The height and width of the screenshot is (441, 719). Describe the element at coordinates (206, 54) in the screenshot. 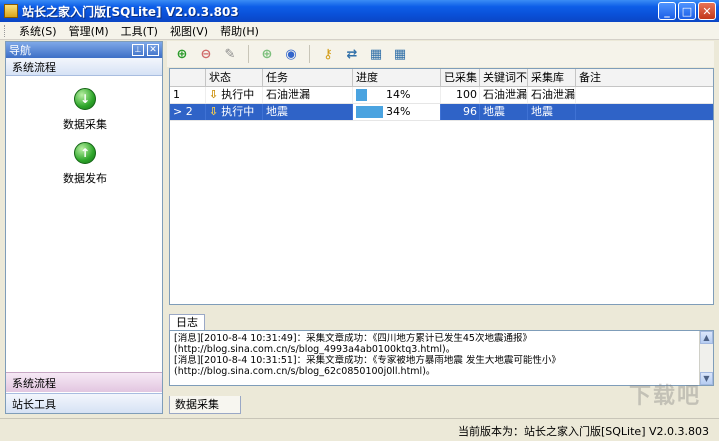

I see `delete-icon: ⊖` at that location.